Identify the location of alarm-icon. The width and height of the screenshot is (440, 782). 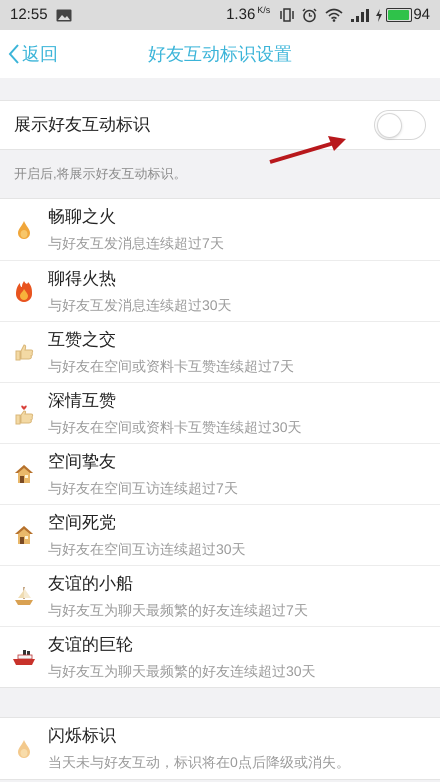
(310, 15).